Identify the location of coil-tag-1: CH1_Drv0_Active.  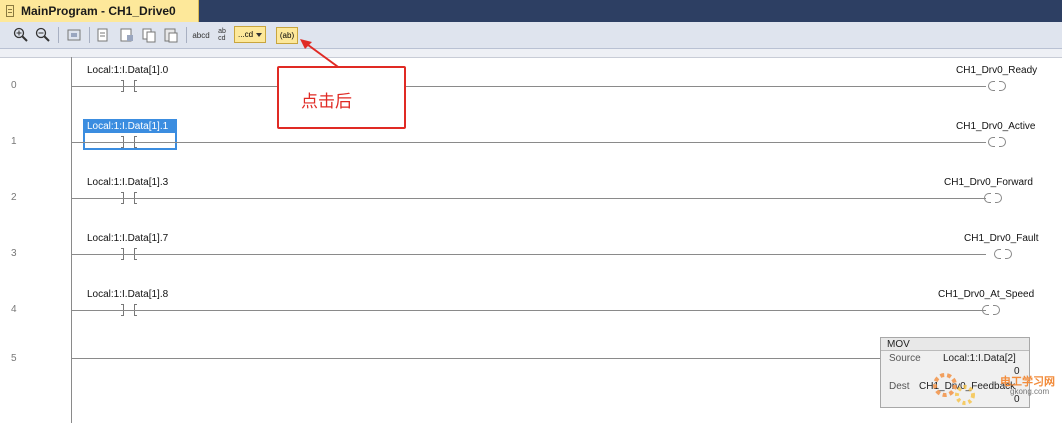
(995, 126).